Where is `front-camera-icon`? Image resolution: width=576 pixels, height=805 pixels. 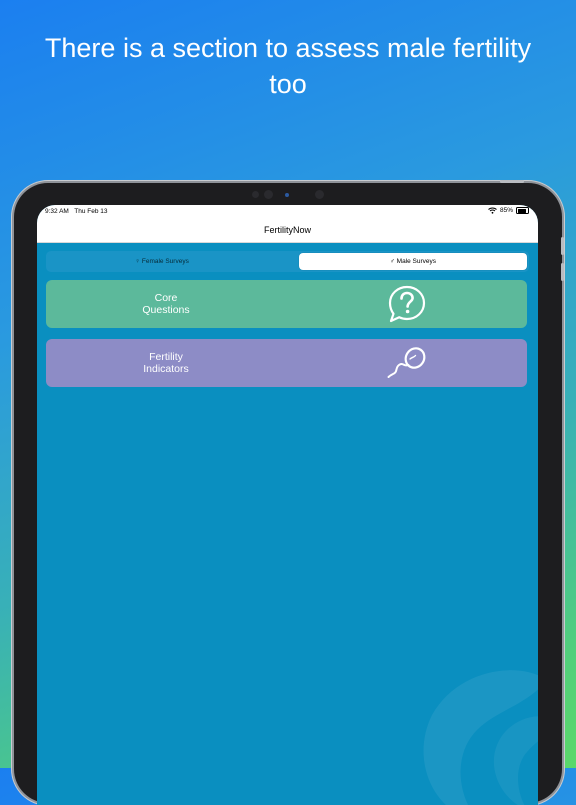
front-camera-icon is located at coordinates (255, 194).